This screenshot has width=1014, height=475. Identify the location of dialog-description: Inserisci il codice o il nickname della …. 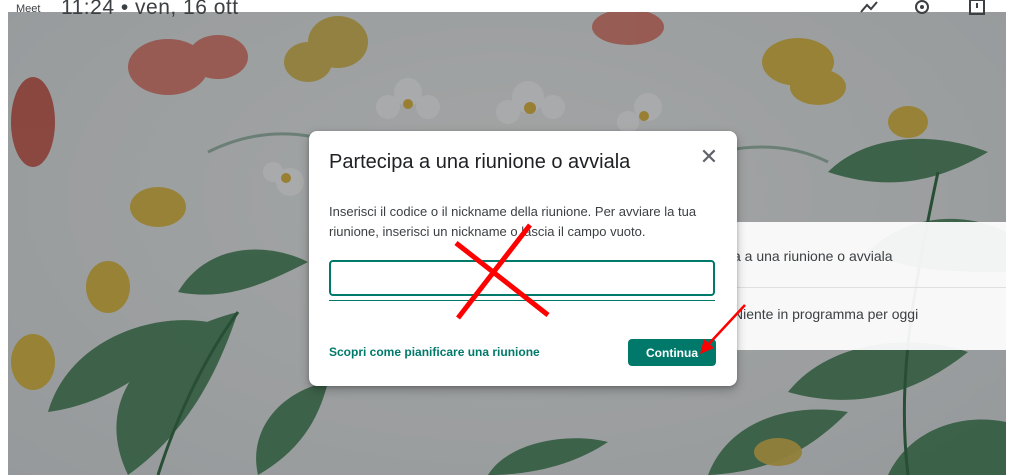
(513, 221).